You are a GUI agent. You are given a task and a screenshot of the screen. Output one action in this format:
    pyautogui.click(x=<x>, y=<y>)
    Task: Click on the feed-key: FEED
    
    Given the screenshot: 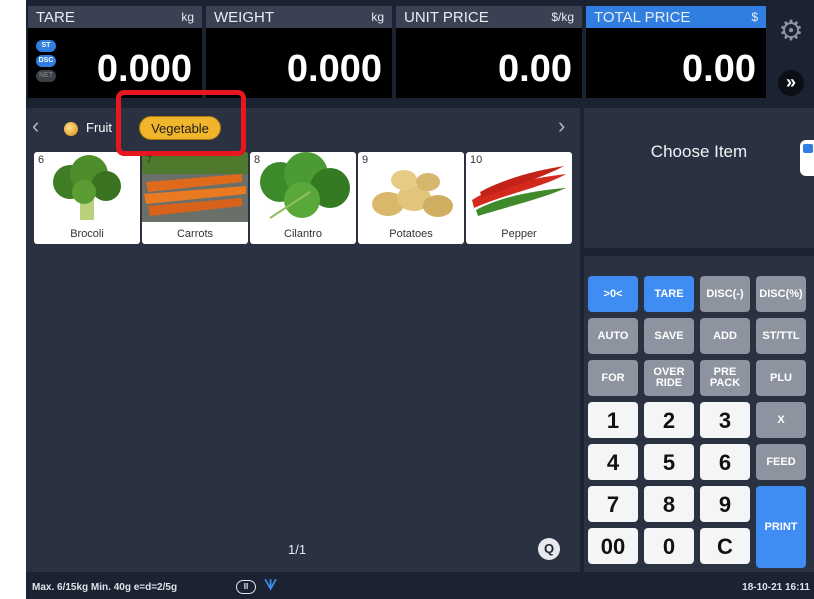 What is the action you would take?
    pyautogui.click(x=781, y=462)
    